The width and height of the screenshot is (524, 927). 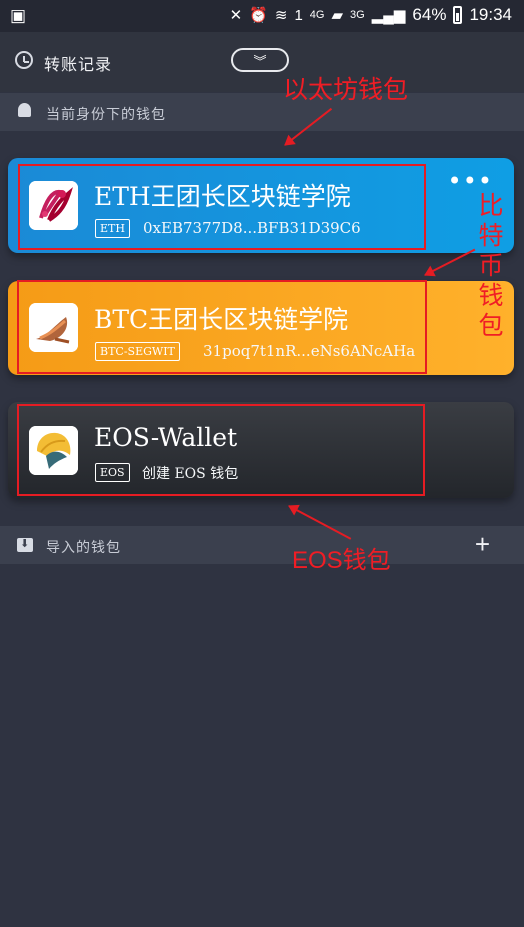 I want to click on wifi-icon: ≋, so click(x=281, y=15).